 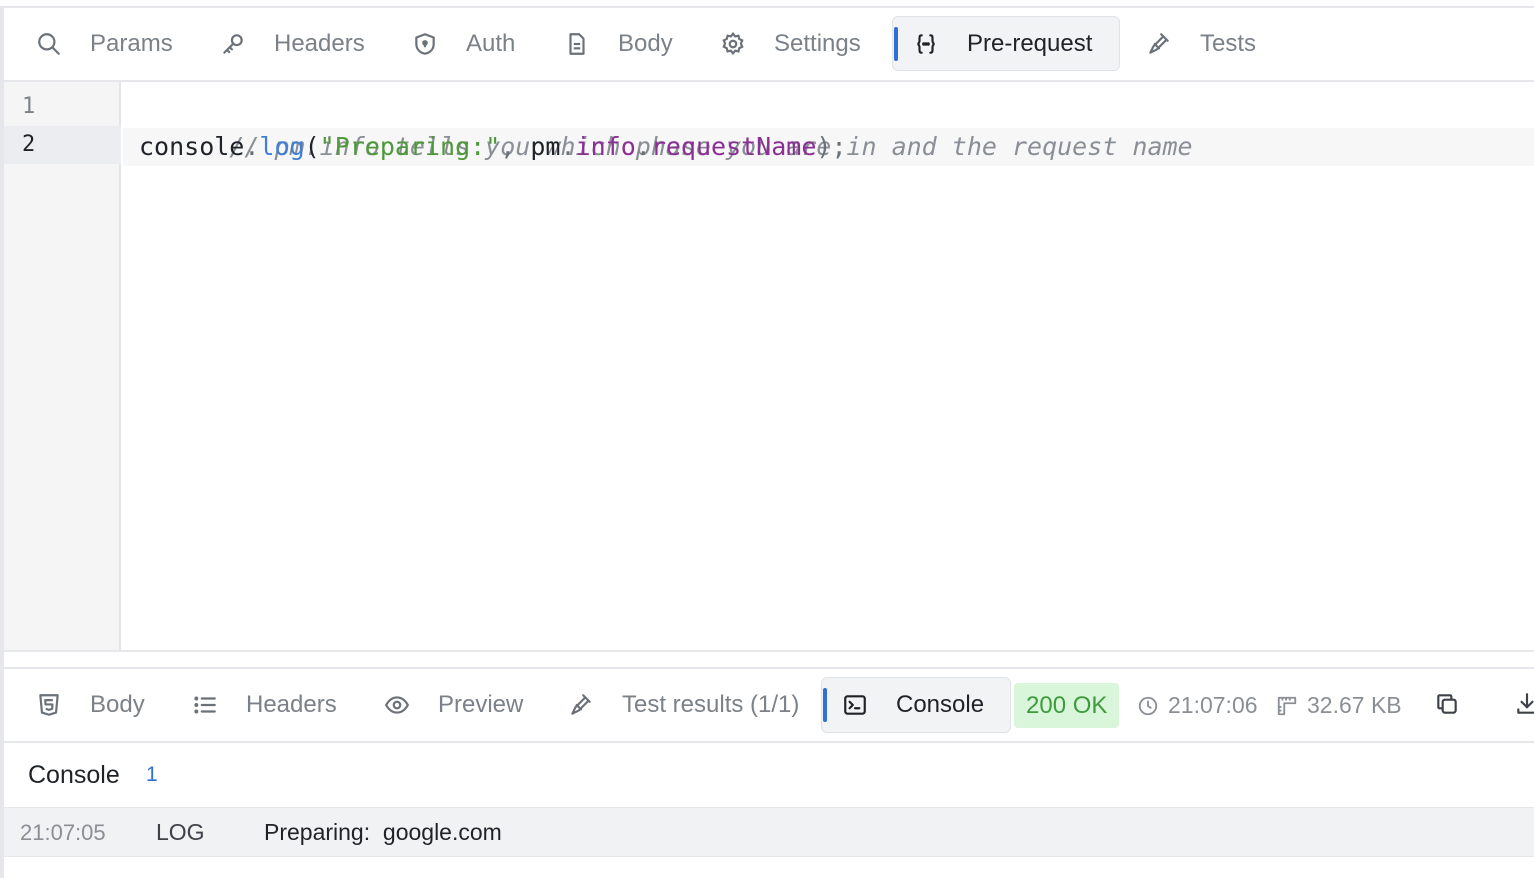 I want to click on tab-headers: Headers, so click(x=305, y=43).